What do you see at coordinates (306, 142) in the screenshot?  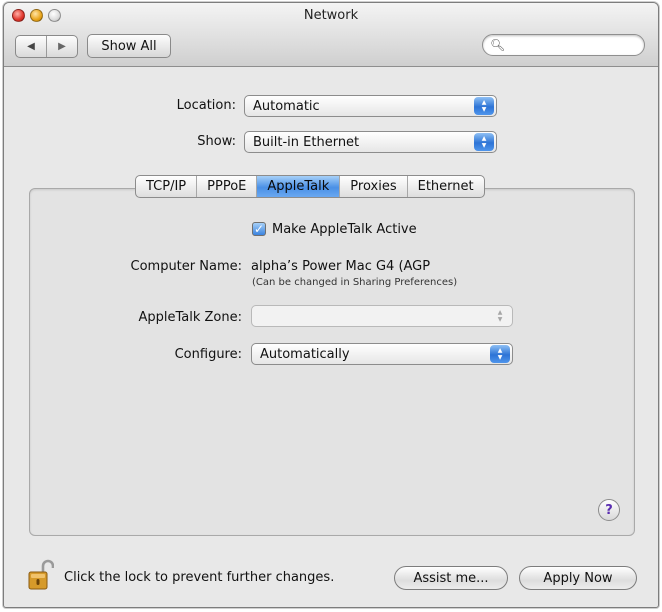 I see `show-value: Built-in Ethernet` at bounding box center [306, 142].